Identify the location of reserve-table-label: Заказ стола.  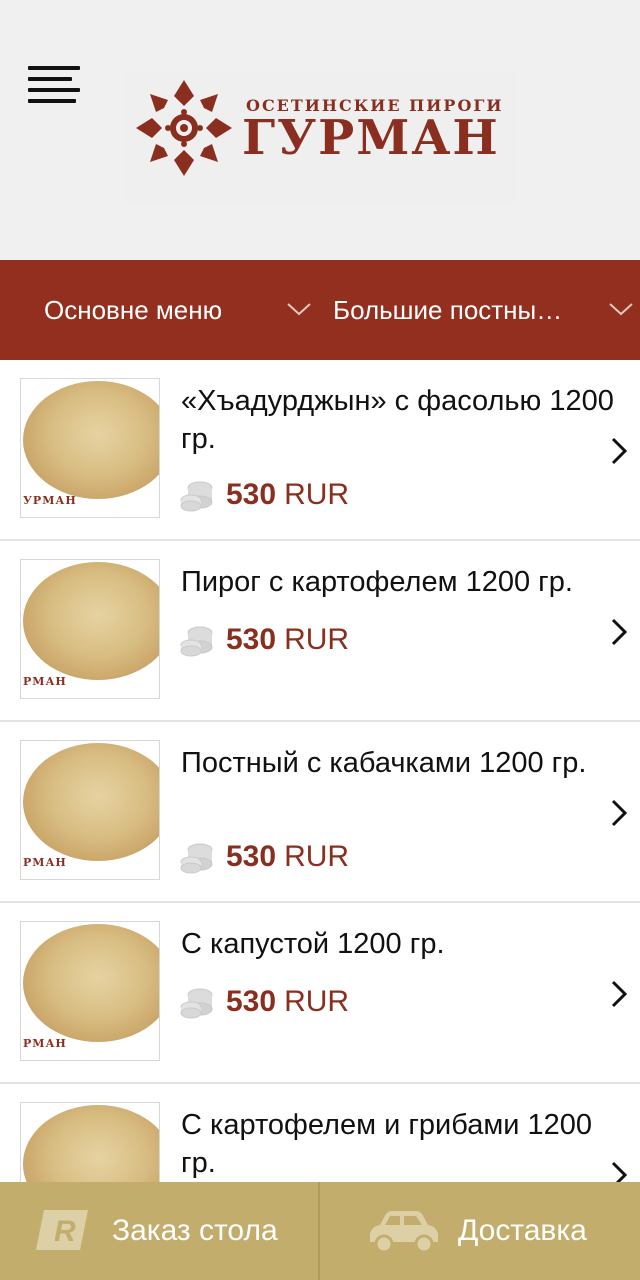
(195, 1230).